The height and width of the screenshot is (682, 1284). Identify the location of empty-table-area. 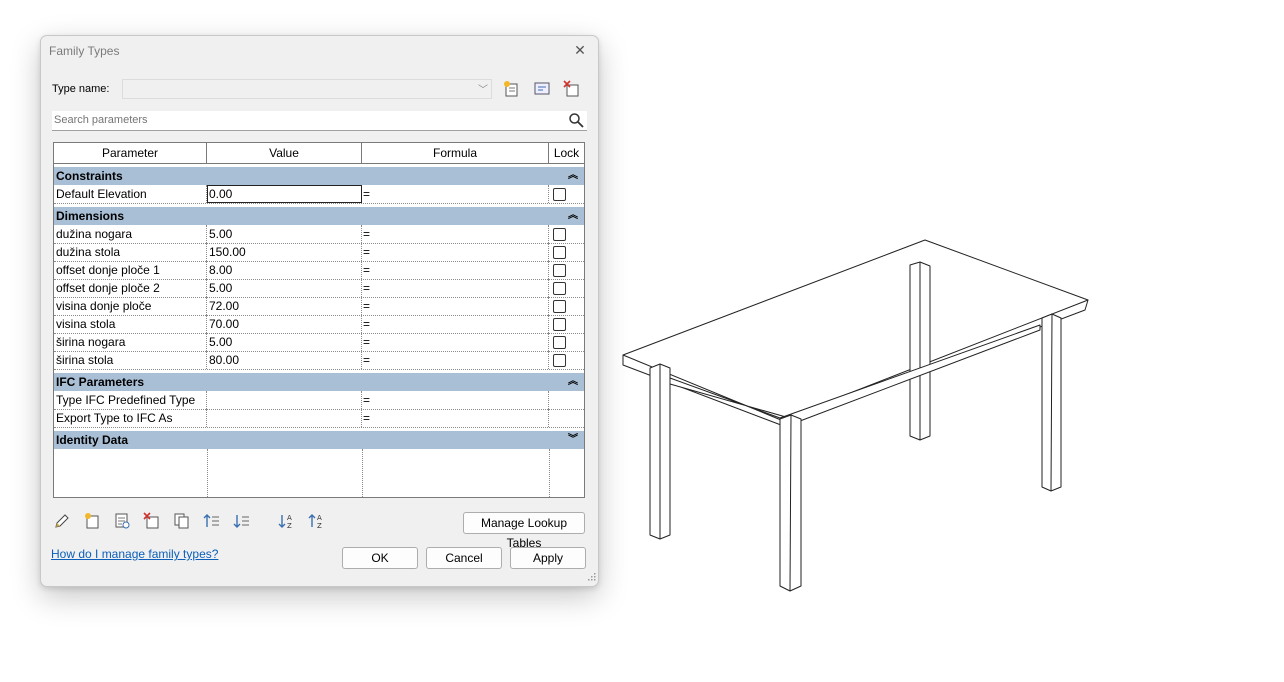
(319, 473).